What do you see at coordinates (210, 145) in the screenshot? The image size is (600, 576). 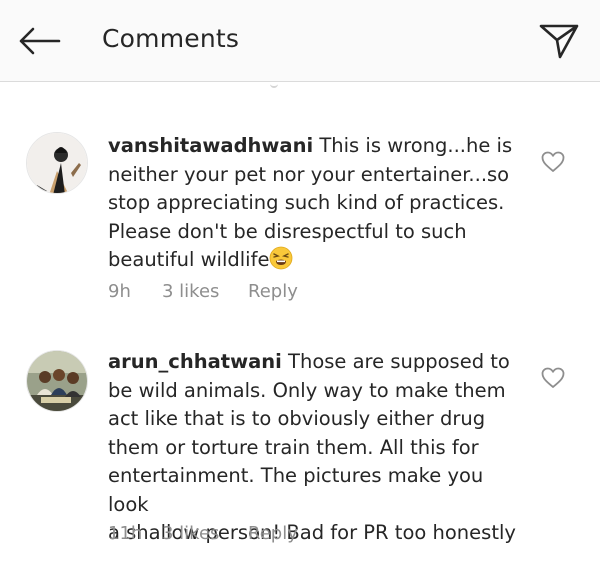 I see `comment-username: vanshitawadhwani` at bounding box center [210, 145].